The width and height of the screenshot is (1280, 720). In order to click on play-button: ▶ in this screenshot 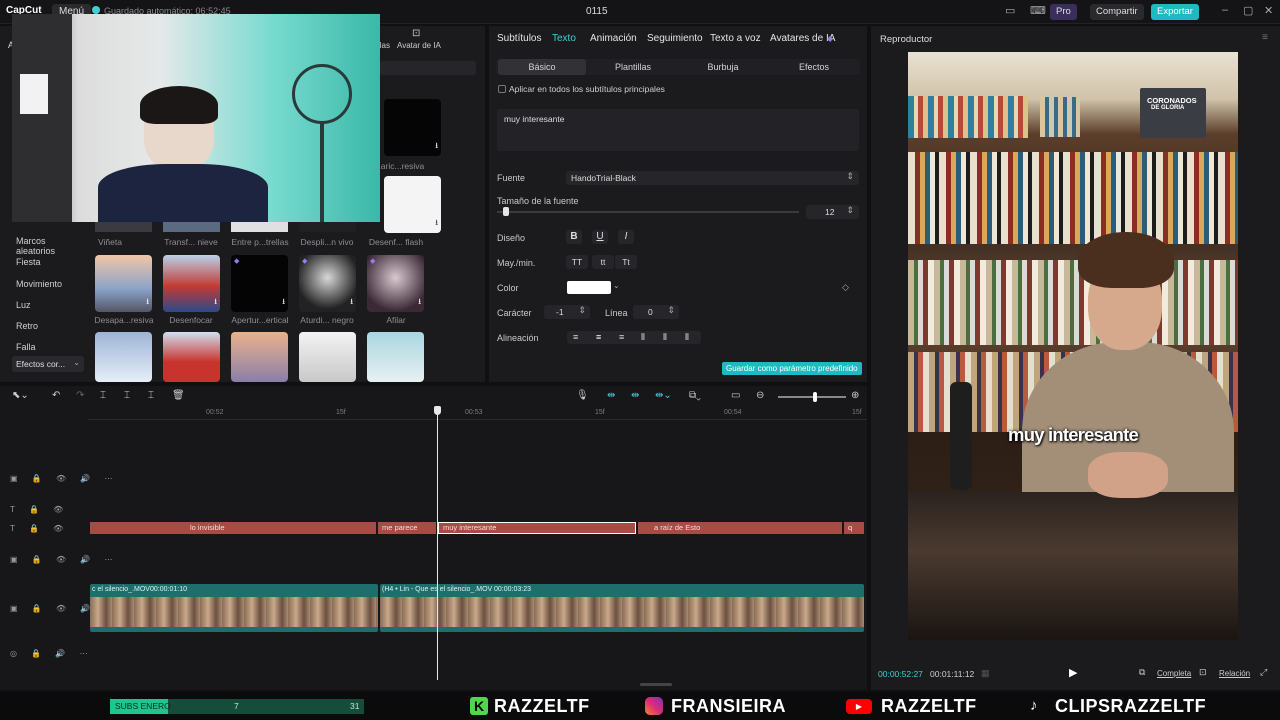, I will do `click(1073, 672)`.